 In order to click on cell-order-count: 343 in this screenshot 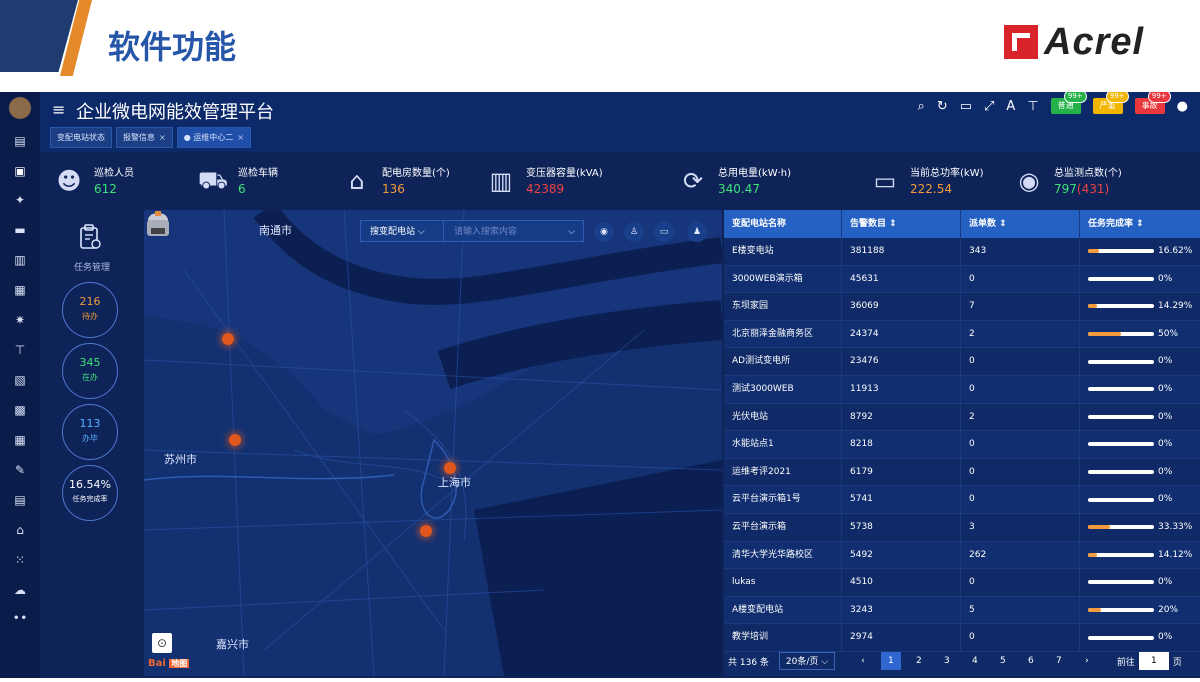, I will do `click(1020, 251)`.